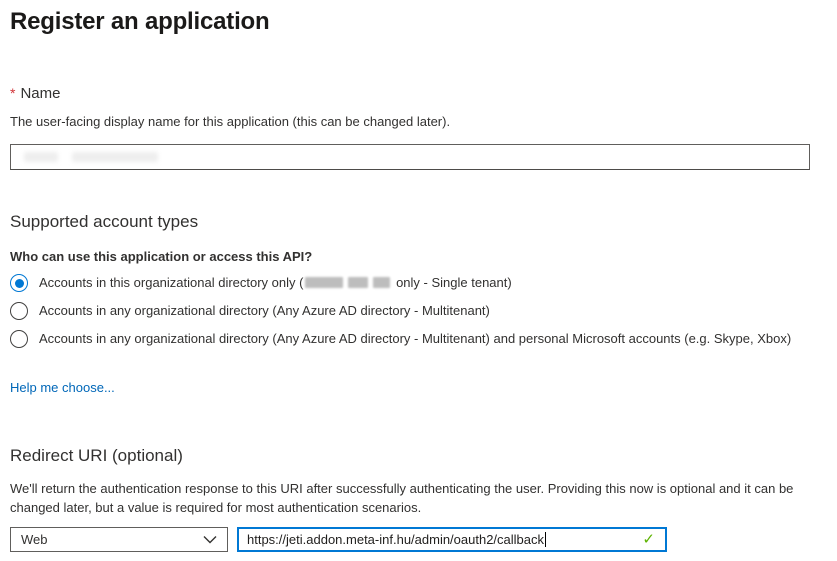  What do you see at coordinates (119, 539) in the screenshot?
I see `platform-select-dropdown: Web` at bounding box center [119, 539].